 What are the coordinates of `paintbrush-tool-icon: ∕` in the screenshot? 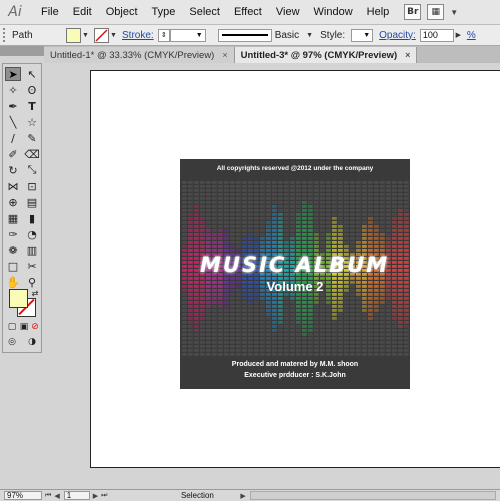 It's located at (13, 138).